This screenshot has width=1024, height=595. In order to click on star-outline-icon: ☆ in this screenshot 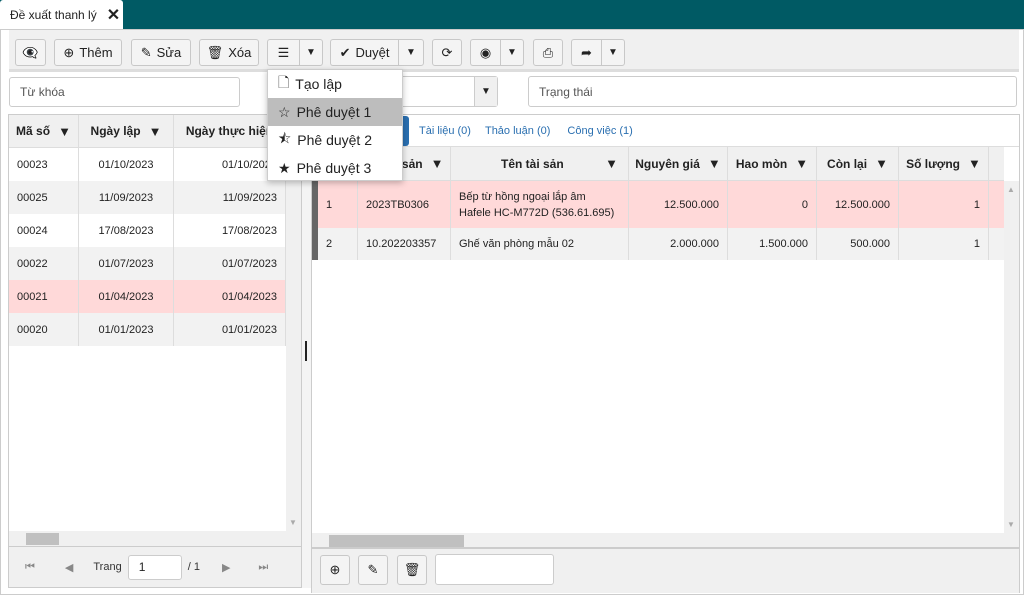, I will do `click(284, 111)`.